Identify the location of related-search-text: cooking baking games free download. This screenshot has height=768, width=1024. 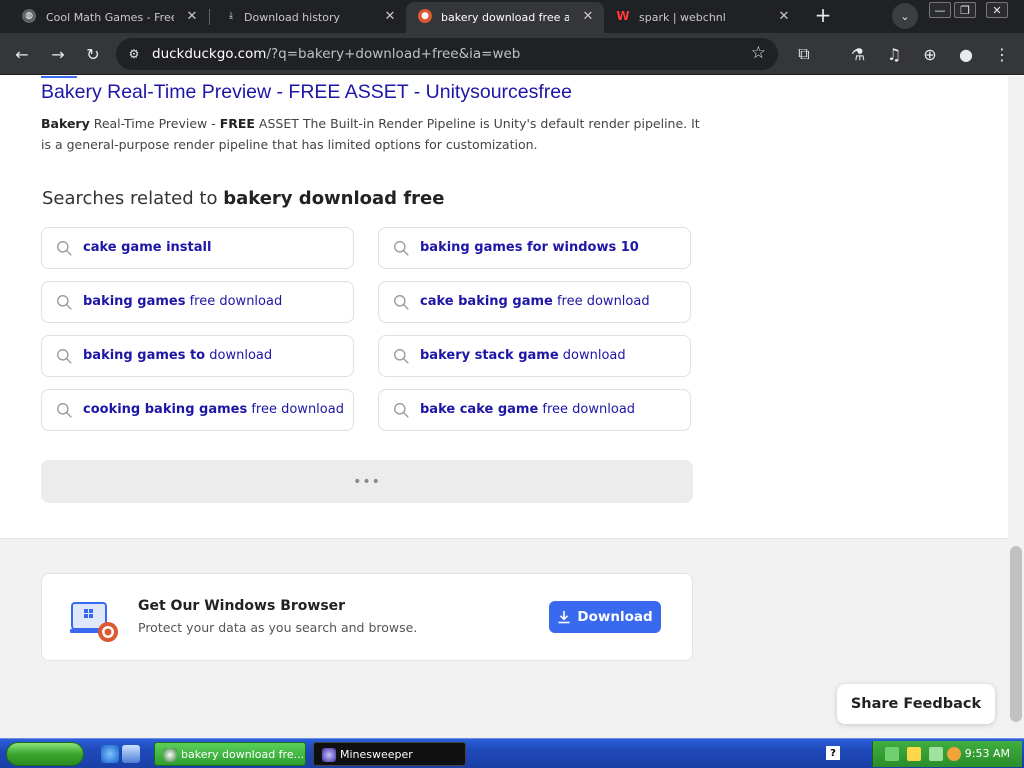
(213, 409).